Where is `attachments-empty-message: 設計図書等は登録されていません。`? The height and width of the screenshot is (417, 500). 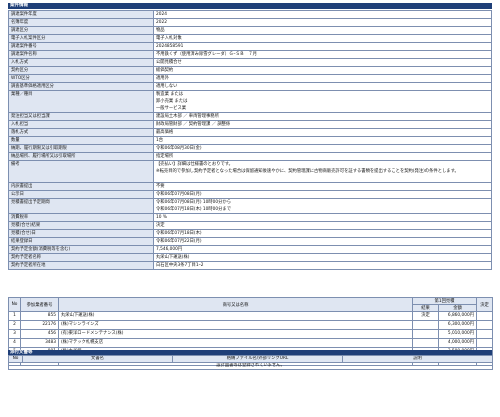 attachments-empty-message: 設計図書等は登録されていません。 is located at coordinates (250, 366).